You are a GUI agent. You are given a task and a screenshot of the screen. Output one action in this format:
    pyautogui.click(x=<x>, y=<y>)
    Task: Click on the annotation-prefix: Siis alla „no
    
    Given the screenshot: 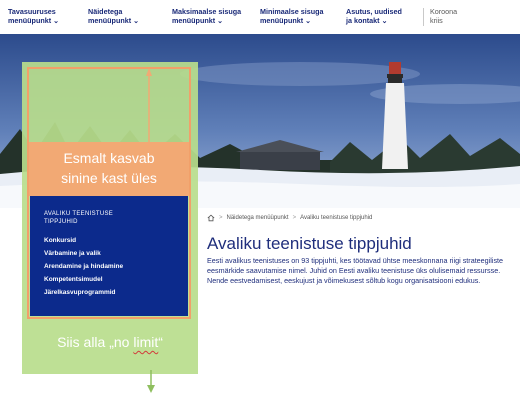 What is the action you would take?
    pyautogui.click(x=95, y=342)
    